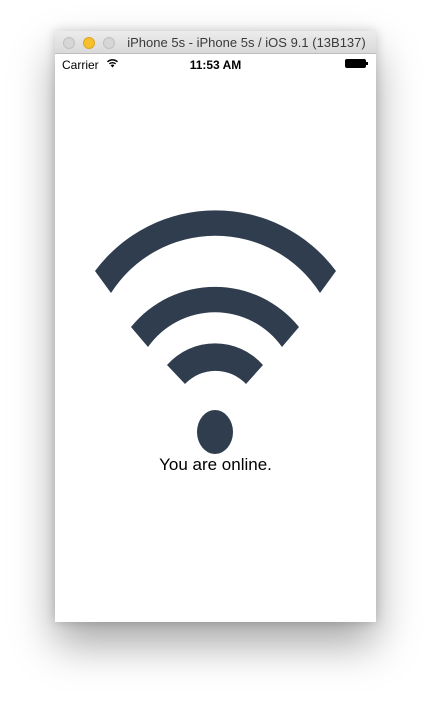 This screenshot has width=432, height=702. Describe the element at coordinates (89, 43) in the screenshot. I see `minimize-window-button` at that location.